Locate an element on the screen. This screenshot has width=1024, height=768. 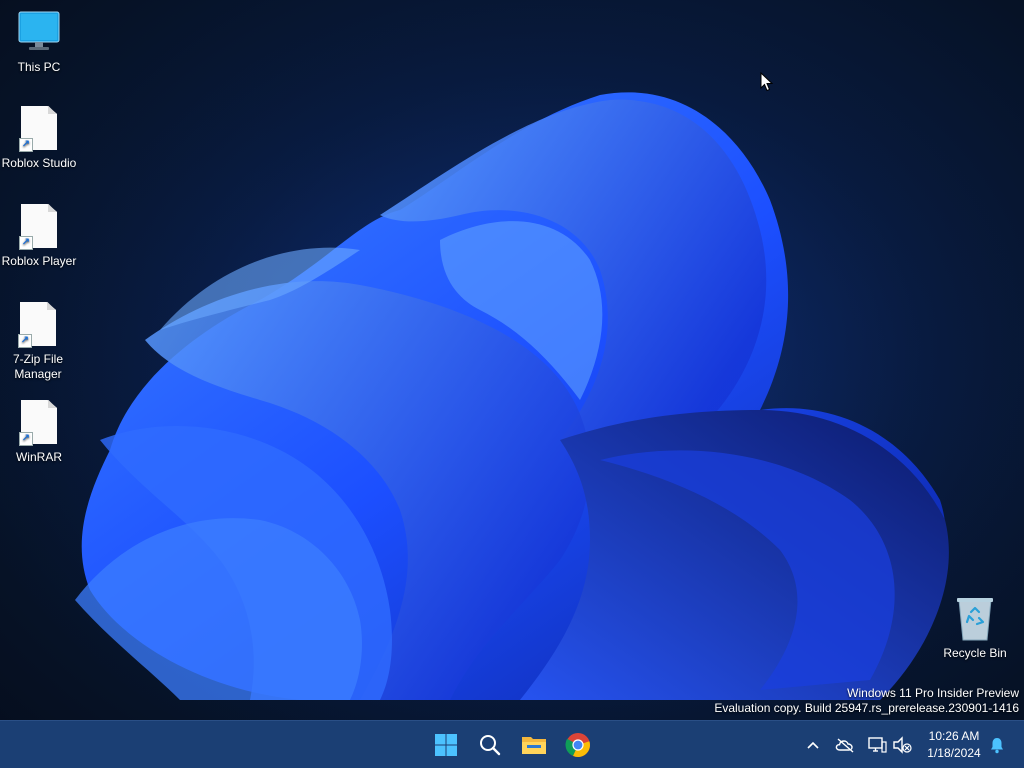
network-button is located at coordinates (877, 745).